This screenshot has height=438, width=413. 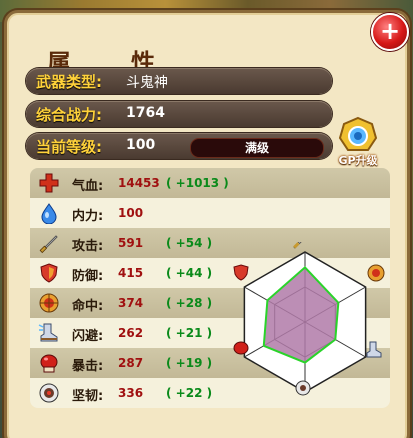 What do you see at coordinates (131, 273) in the screenshot?
I see `stat-value: 415` at bounding box center [131, 273].